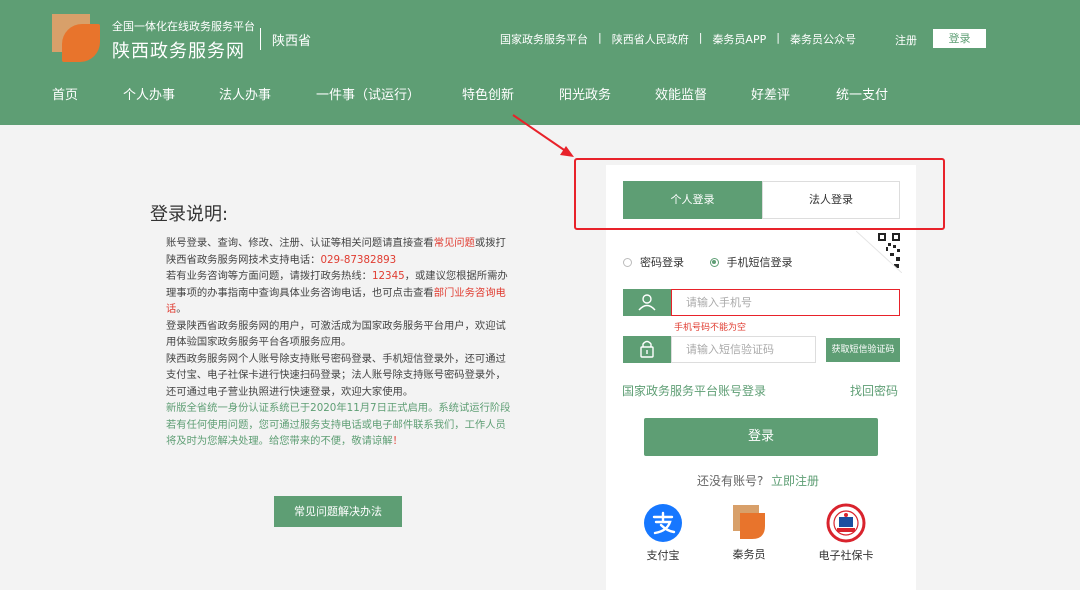 This screenshot has height=590, width=1080. Describe the element at coordinates (770, 93) in the screenshot. I see `nav-rating: 好差评` at that location.